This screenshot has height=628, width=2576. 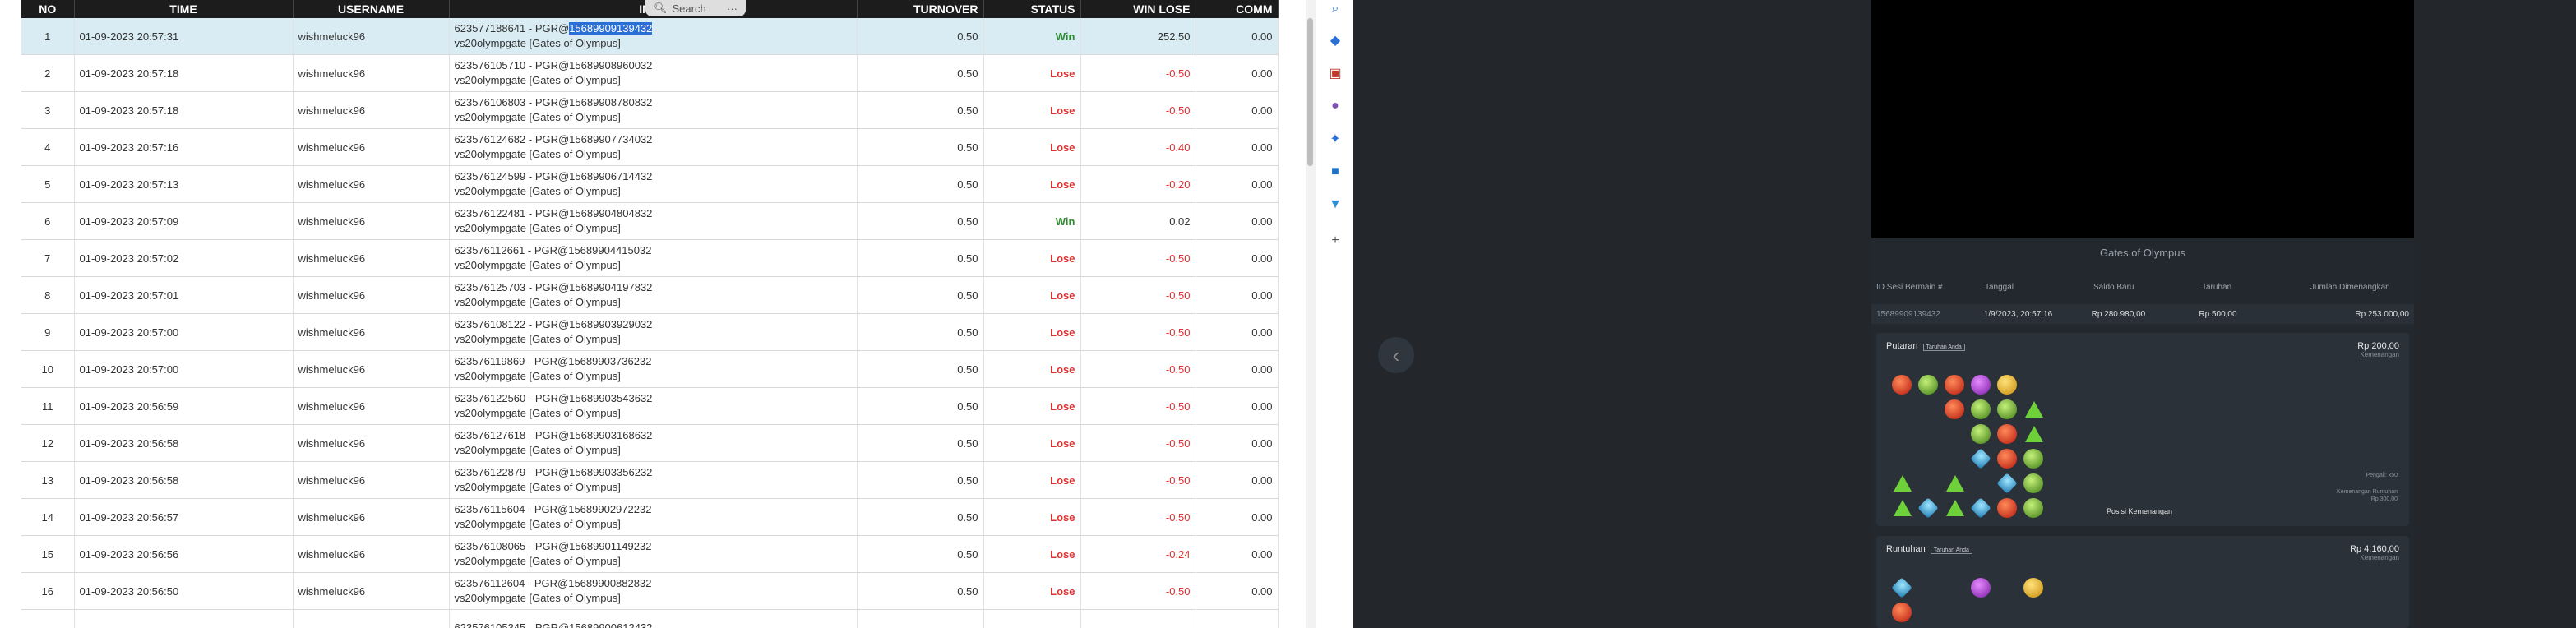 What do you see at coordinates (184, 9) in the screenshot?
I see `col-header-time: TIME` at bounding box center [184, 9].